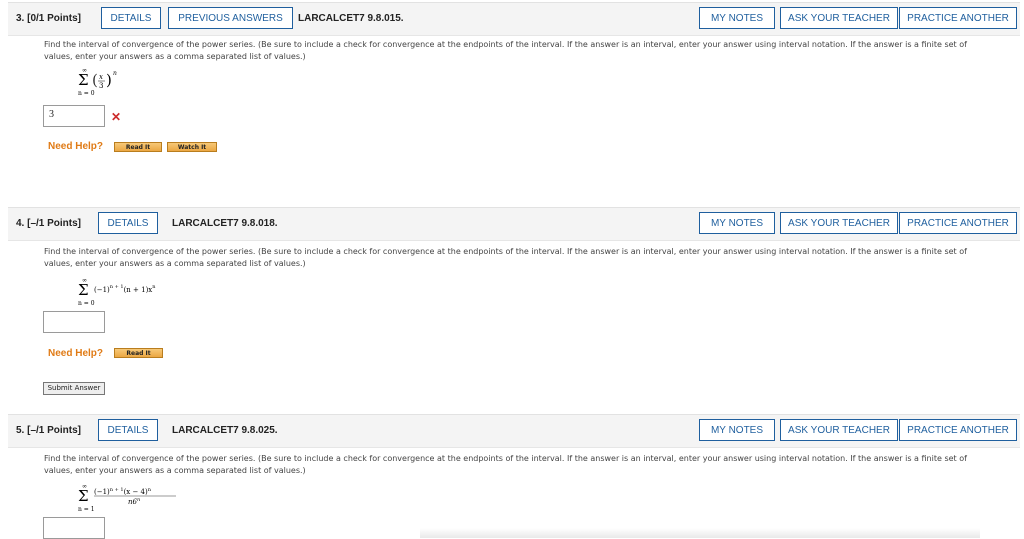  Describe the element at coordinates (125, 289) in the screenshot. I see `term-4: (−1)n + 1(n + 1)xn` at that location.